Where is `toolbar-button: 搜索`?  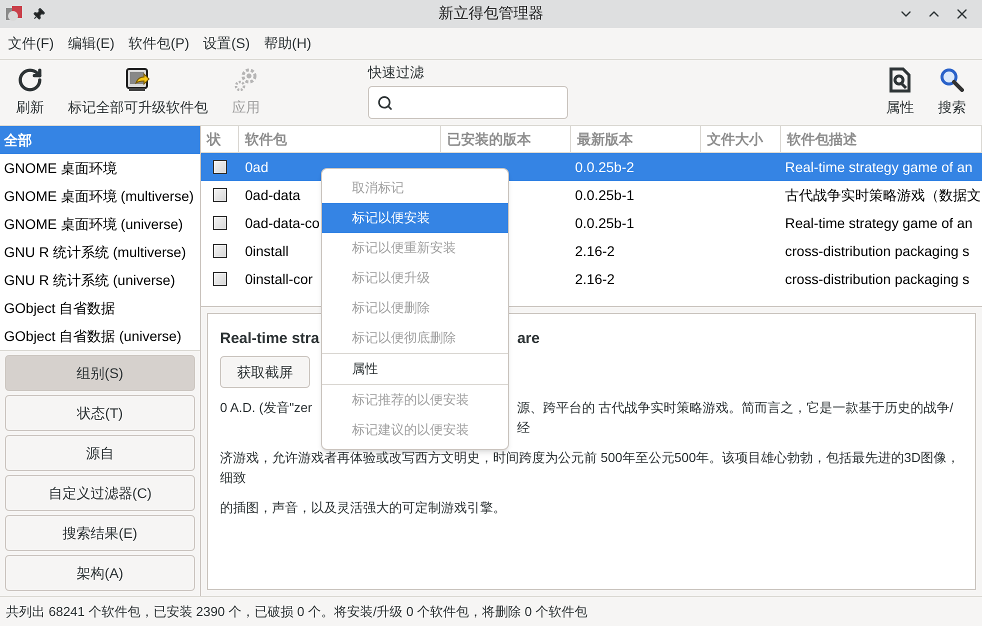 toolbar-button: 搜索 is located at coordinates (952, 92).